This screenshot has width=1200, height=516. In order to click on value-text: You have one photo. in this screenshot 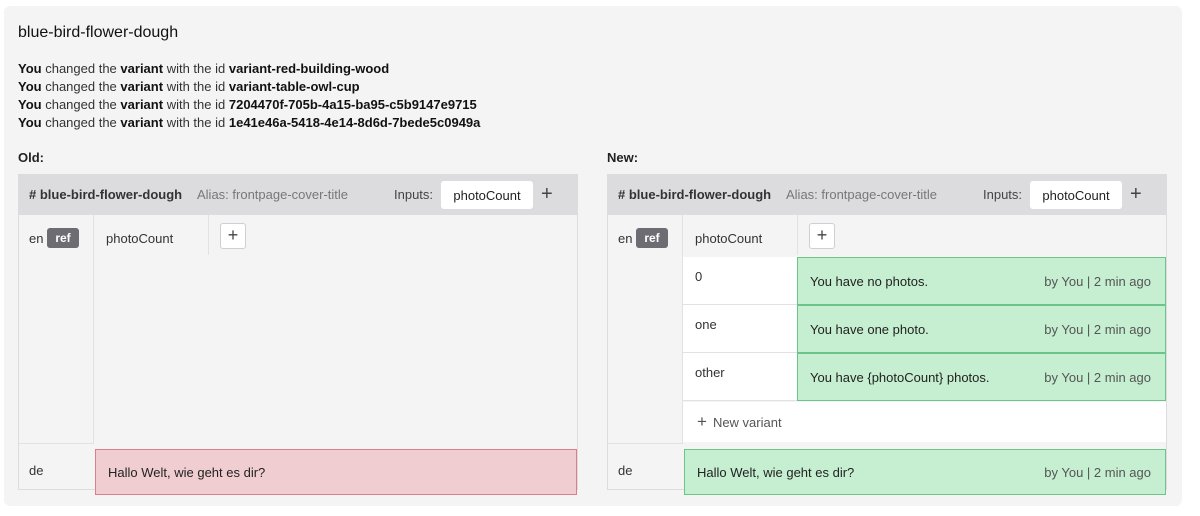, I will do `click(869, 329)`.